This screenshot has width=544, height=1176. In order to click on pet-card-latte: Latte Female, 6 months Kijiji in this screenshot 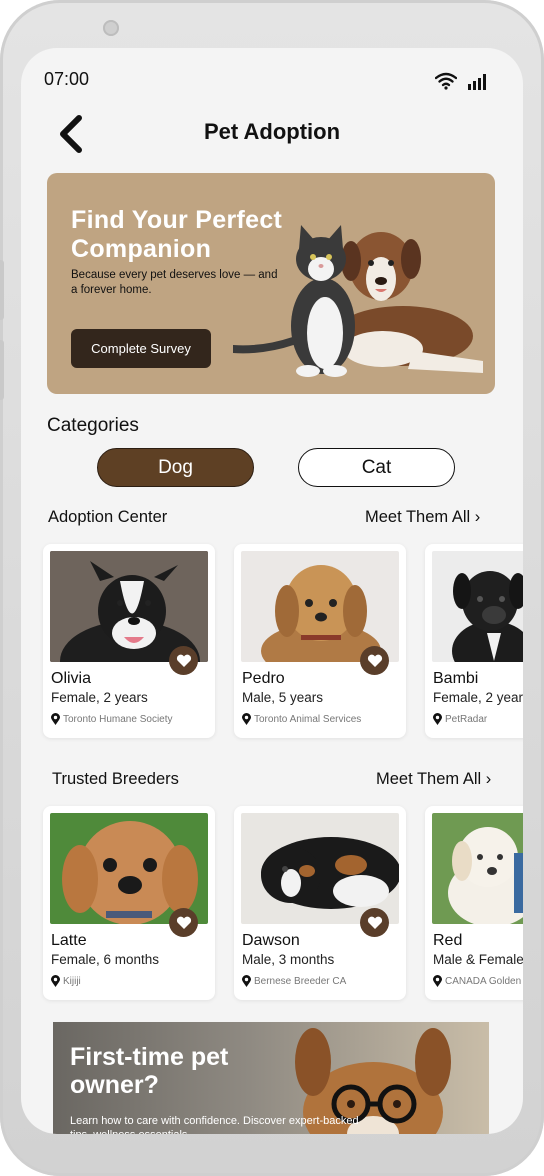, I will do `click(129, 903)`.